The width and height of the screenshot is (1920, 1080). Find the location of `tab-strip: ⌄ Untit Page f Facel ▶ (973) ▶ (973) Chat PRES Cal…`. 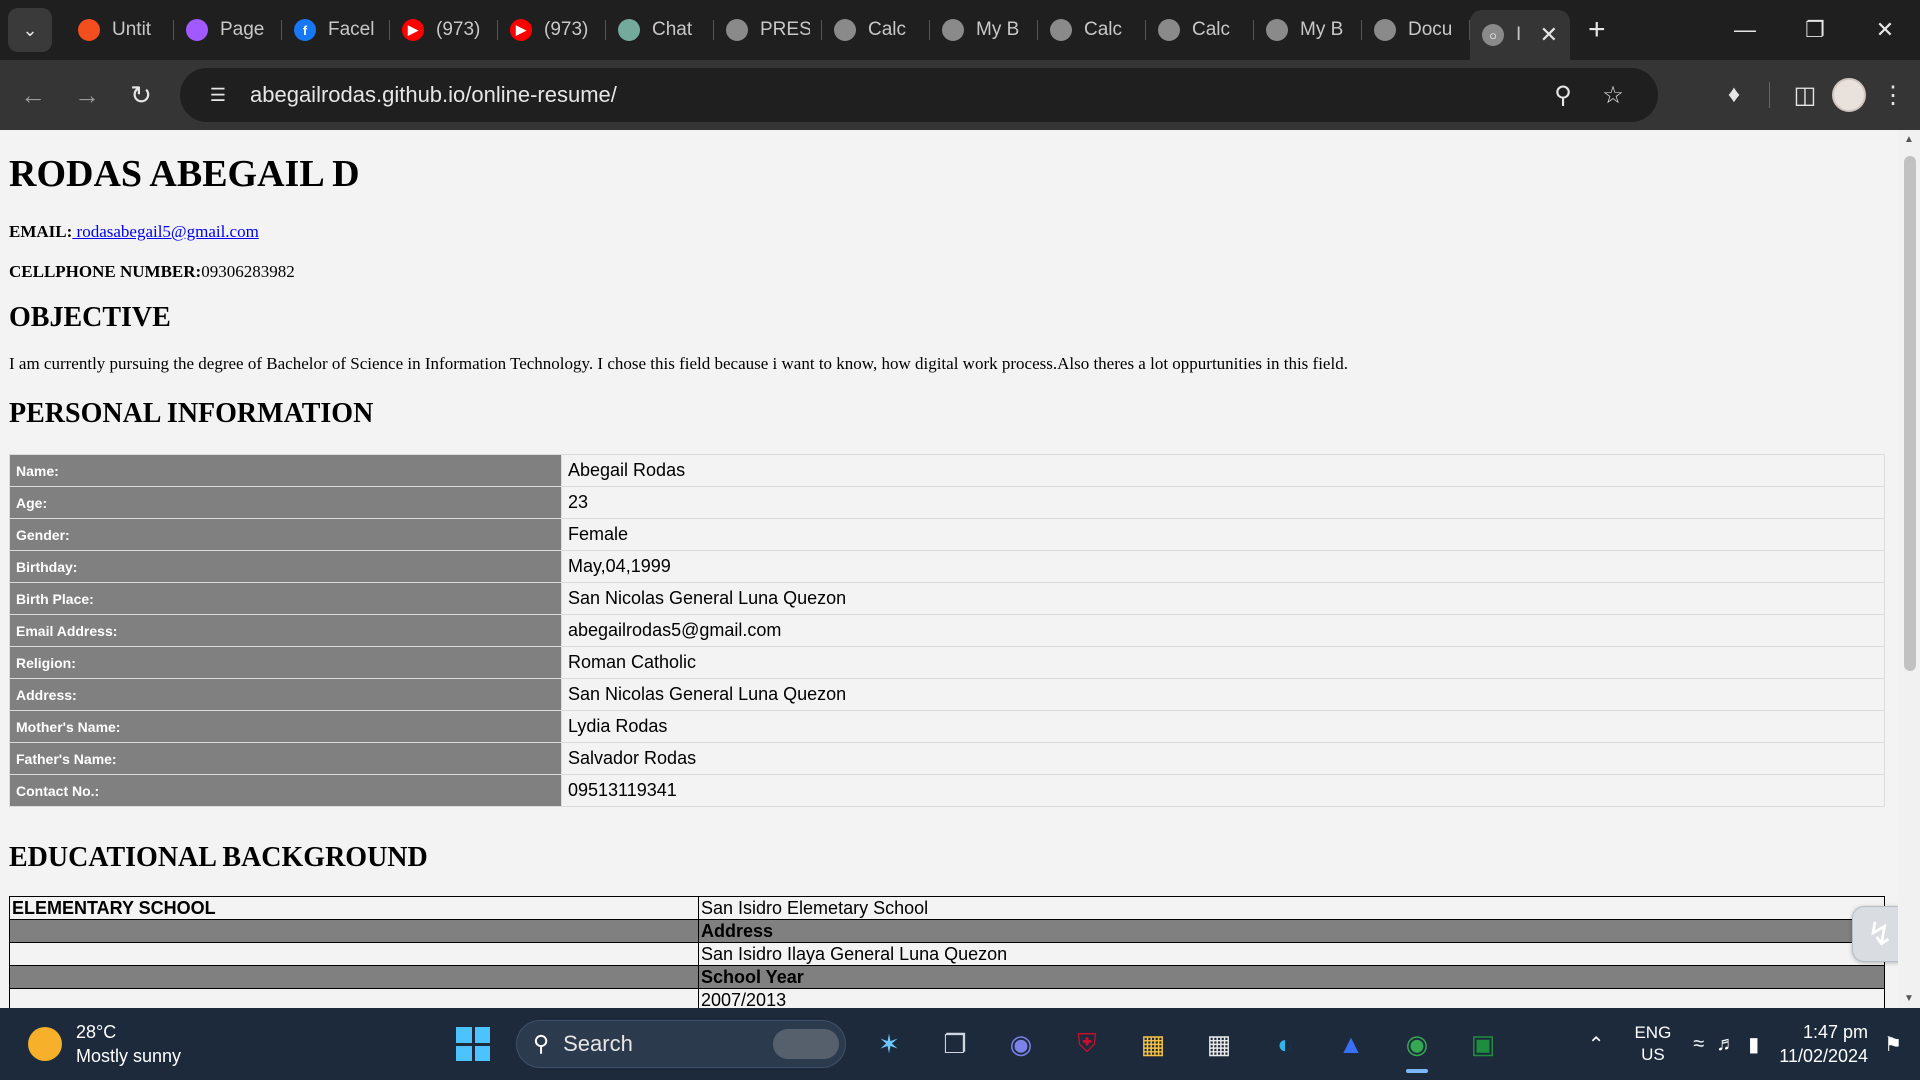

tab-strip: ⌄ Untit Page f Facel ▶ (973) ▶ (973) Chat PRES Cal… is located at coordinates (960, 30).